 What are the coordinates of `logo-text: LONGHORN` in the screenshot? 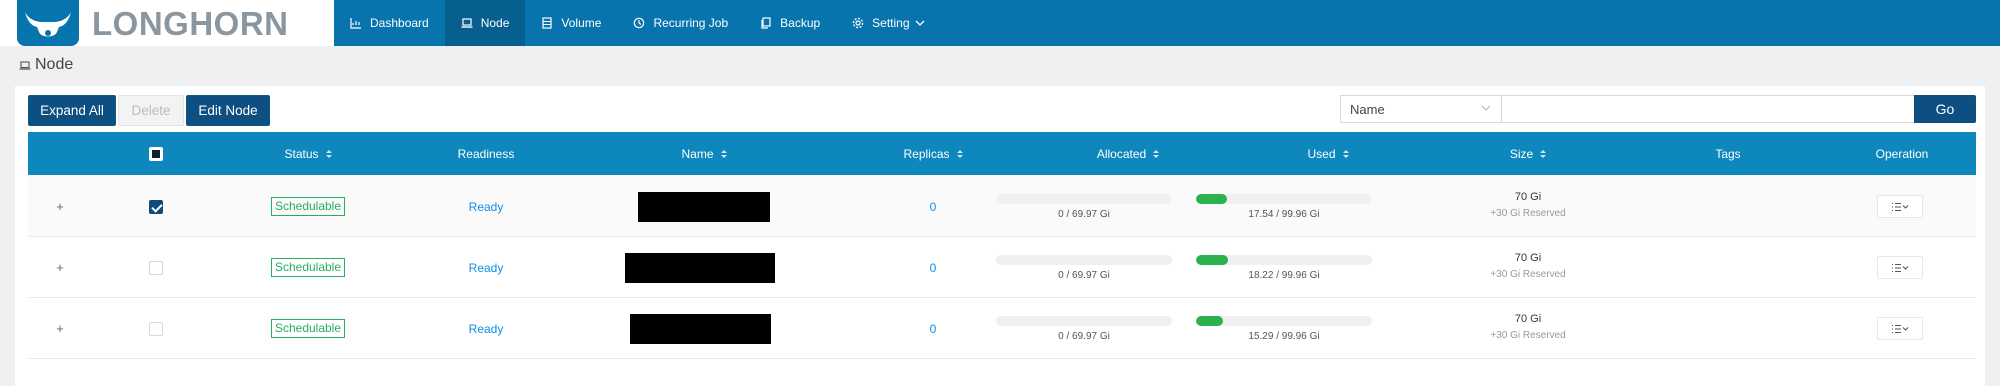 It's located at (190, 23).